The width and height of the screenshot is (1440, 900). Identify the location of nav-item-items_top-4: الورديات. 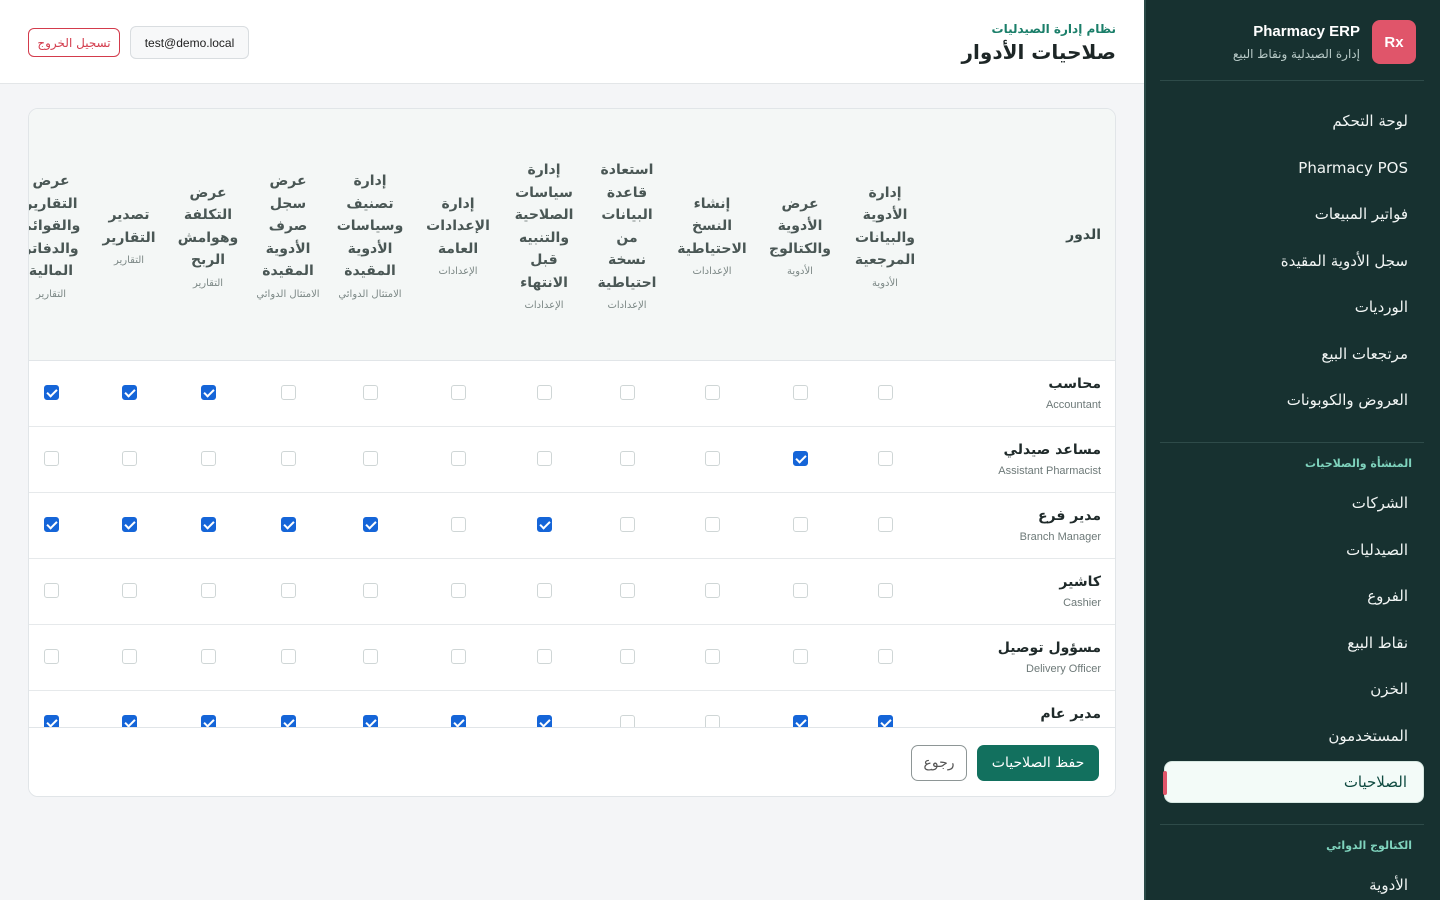
(1294, 307).